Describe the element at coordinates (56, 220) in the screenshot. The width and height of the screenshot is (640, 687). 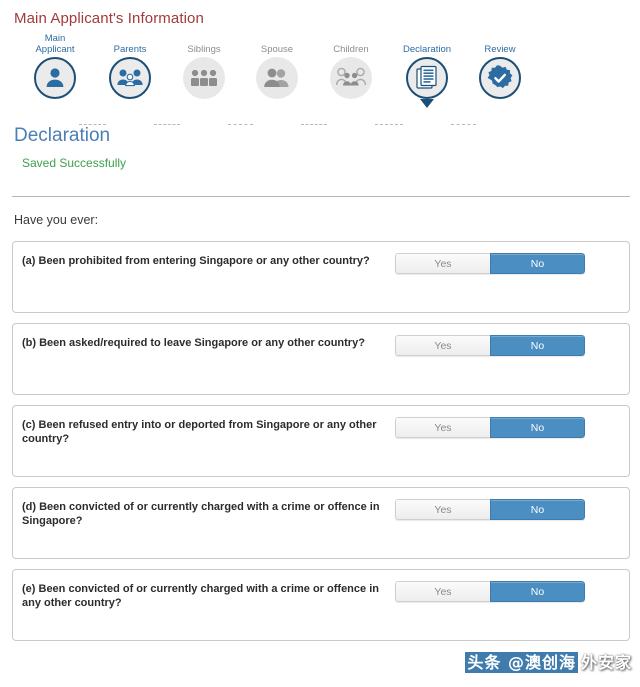
I see `questions-prompt: Have you ever:` at that location.